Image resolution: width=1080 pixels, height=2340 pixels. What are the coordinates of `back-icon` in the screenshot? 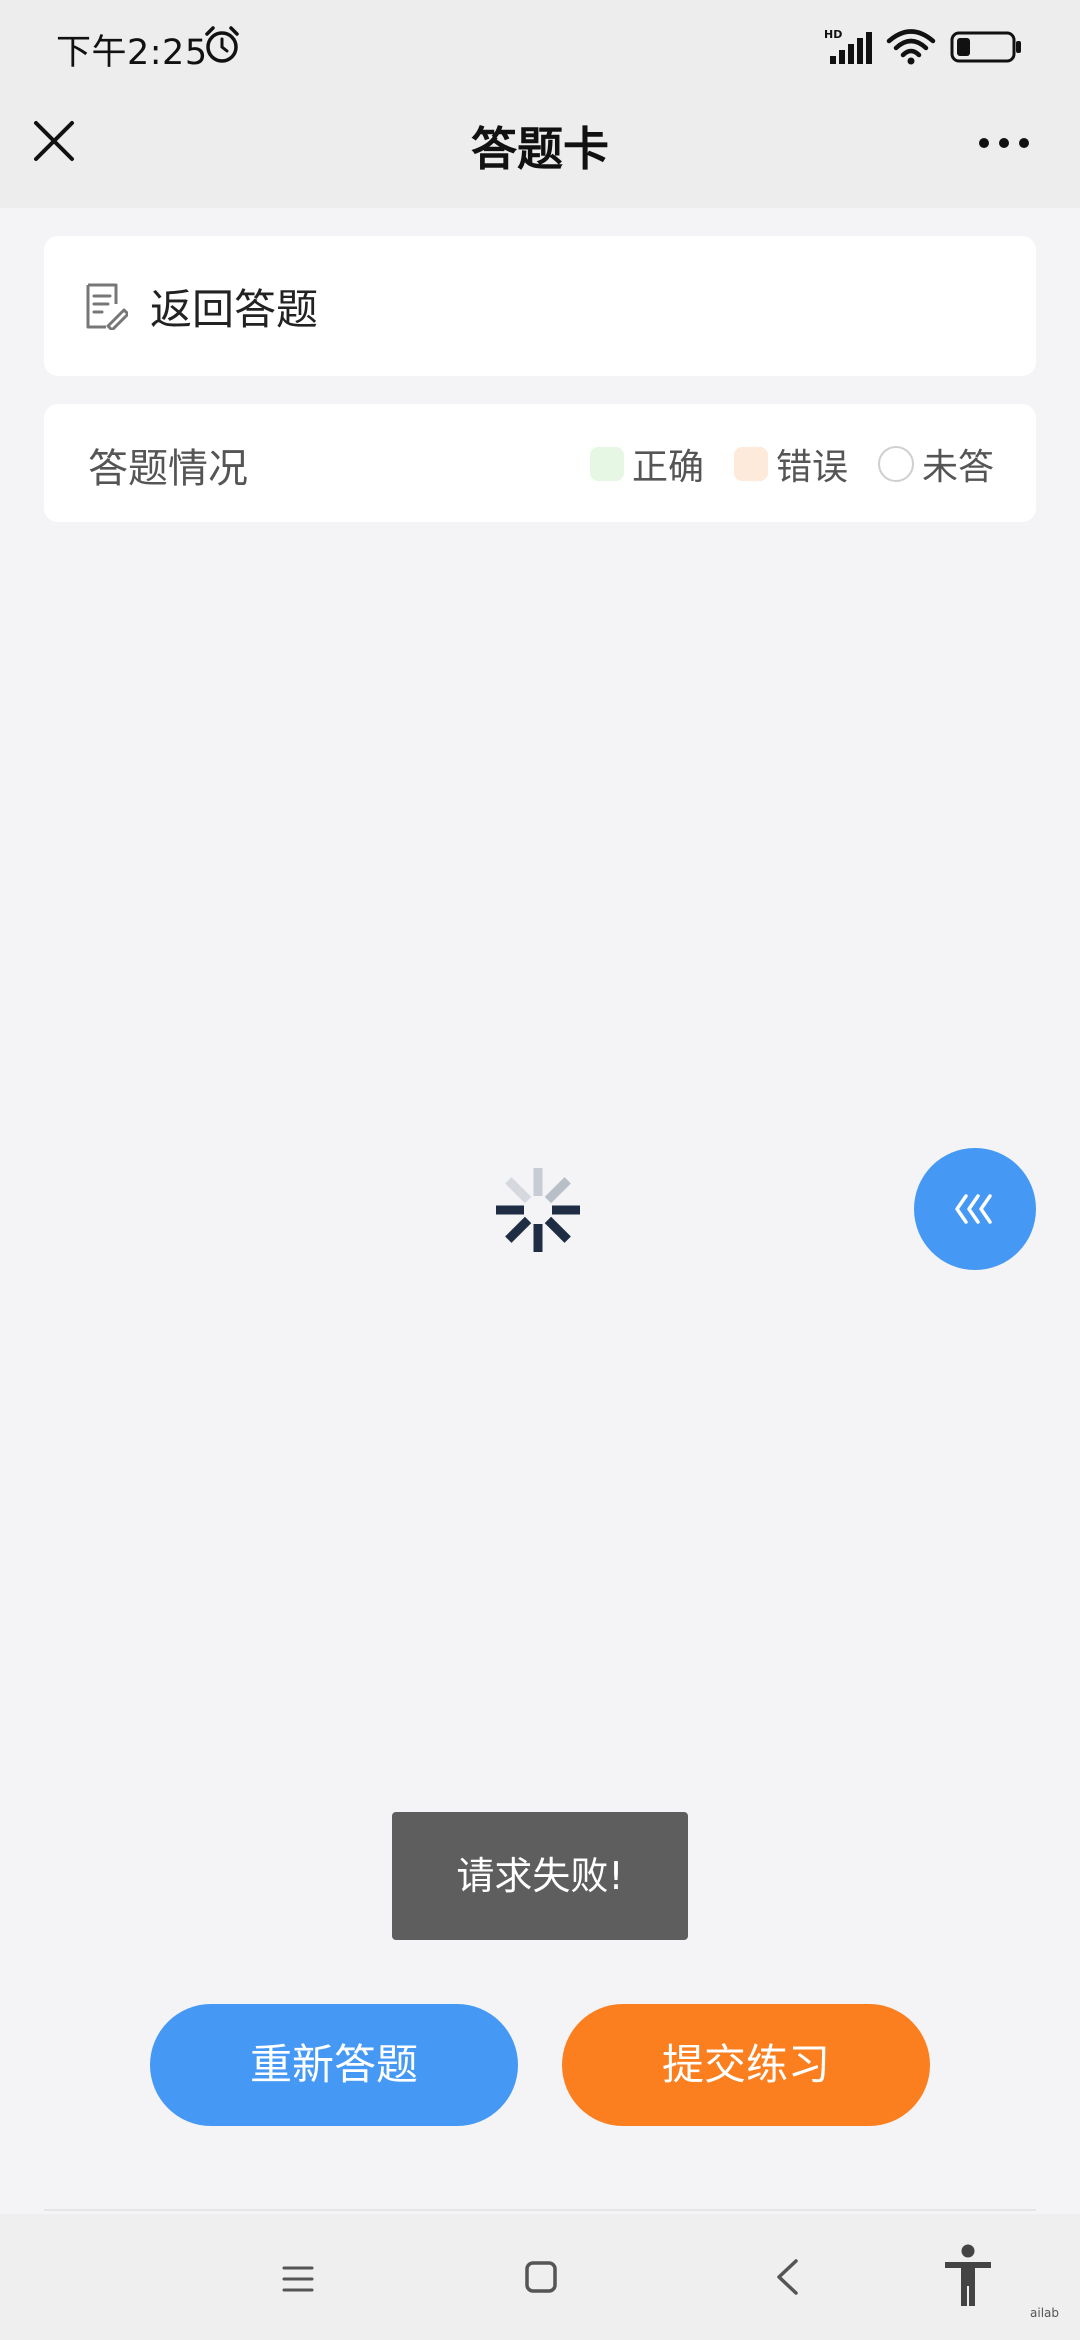 It's located at (787, 2277).